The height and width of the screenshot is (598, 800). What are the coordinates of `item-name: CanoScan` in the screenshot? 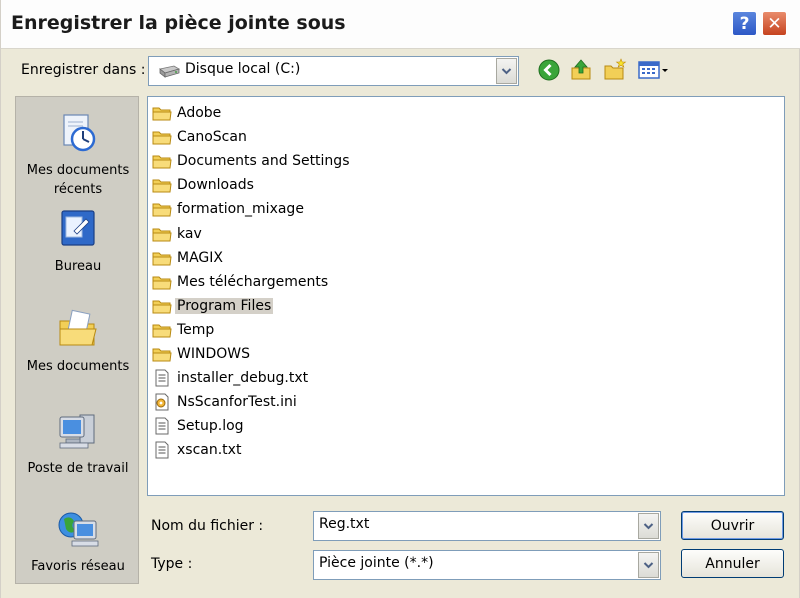 It's located at (212, 137).